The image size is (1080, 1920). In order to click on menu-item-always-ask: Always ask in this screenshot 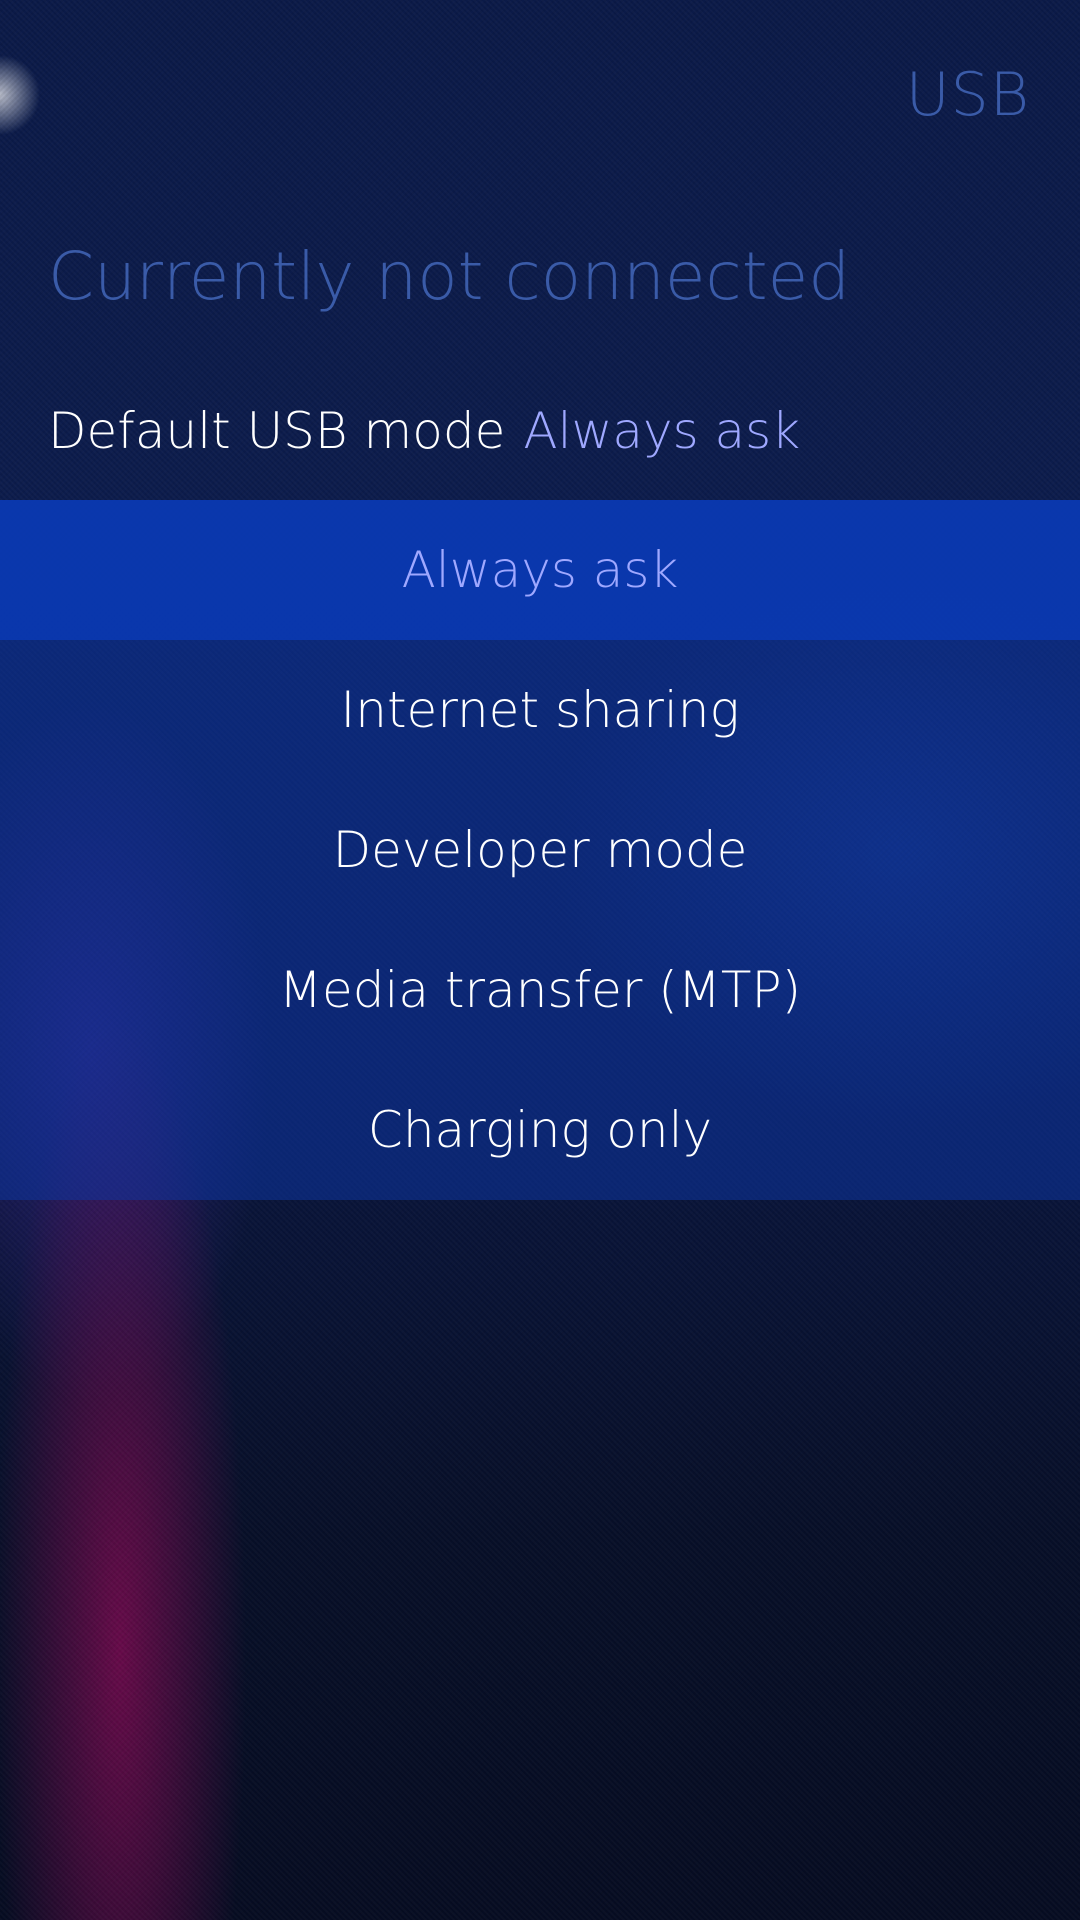, I will do `click(540, 570)`.